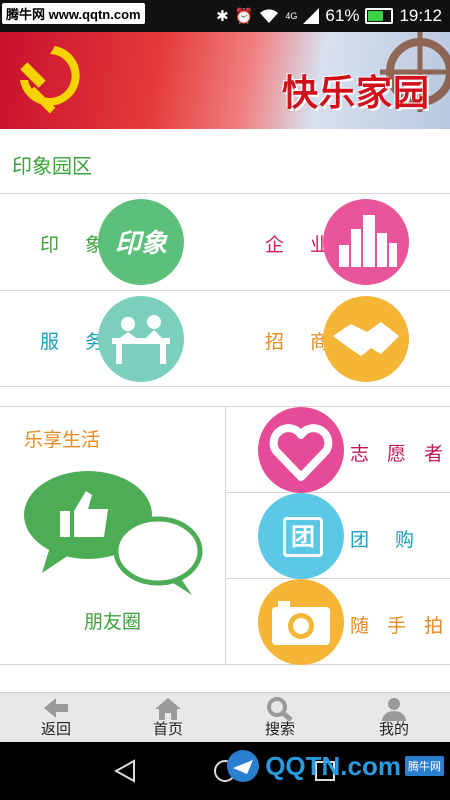 This screenshot has width=450, height=800. Describe the element at coordinates (52, 166) in the screenshot. I see `section-title: 印象园区` at that location.